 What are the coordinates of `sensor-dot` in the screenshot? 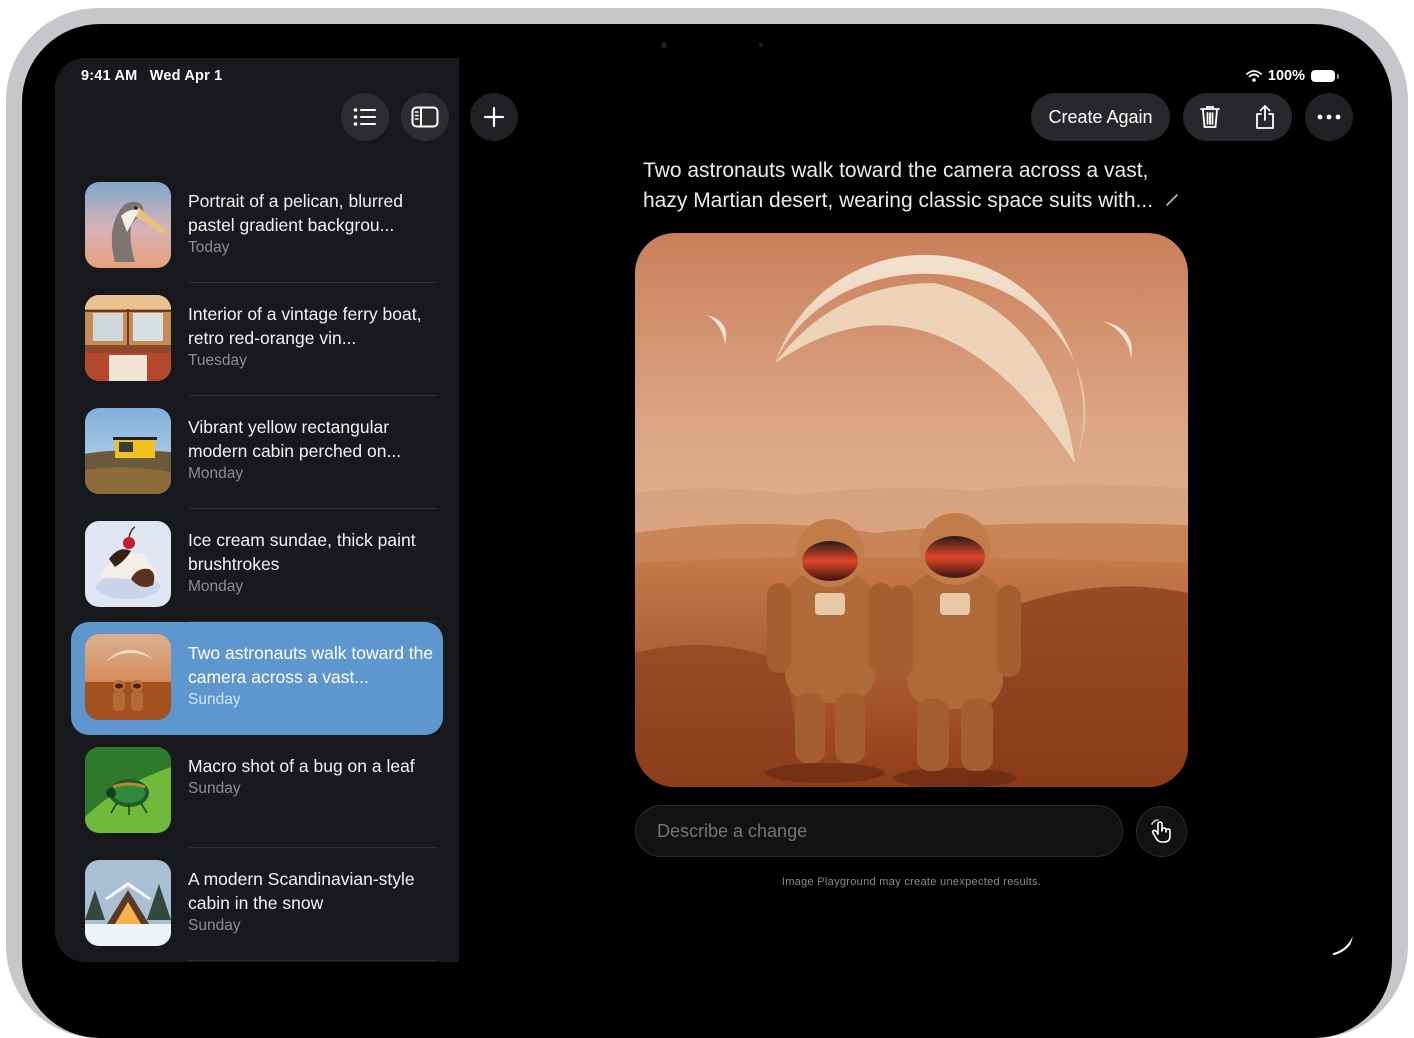 It's located at (761, 45).